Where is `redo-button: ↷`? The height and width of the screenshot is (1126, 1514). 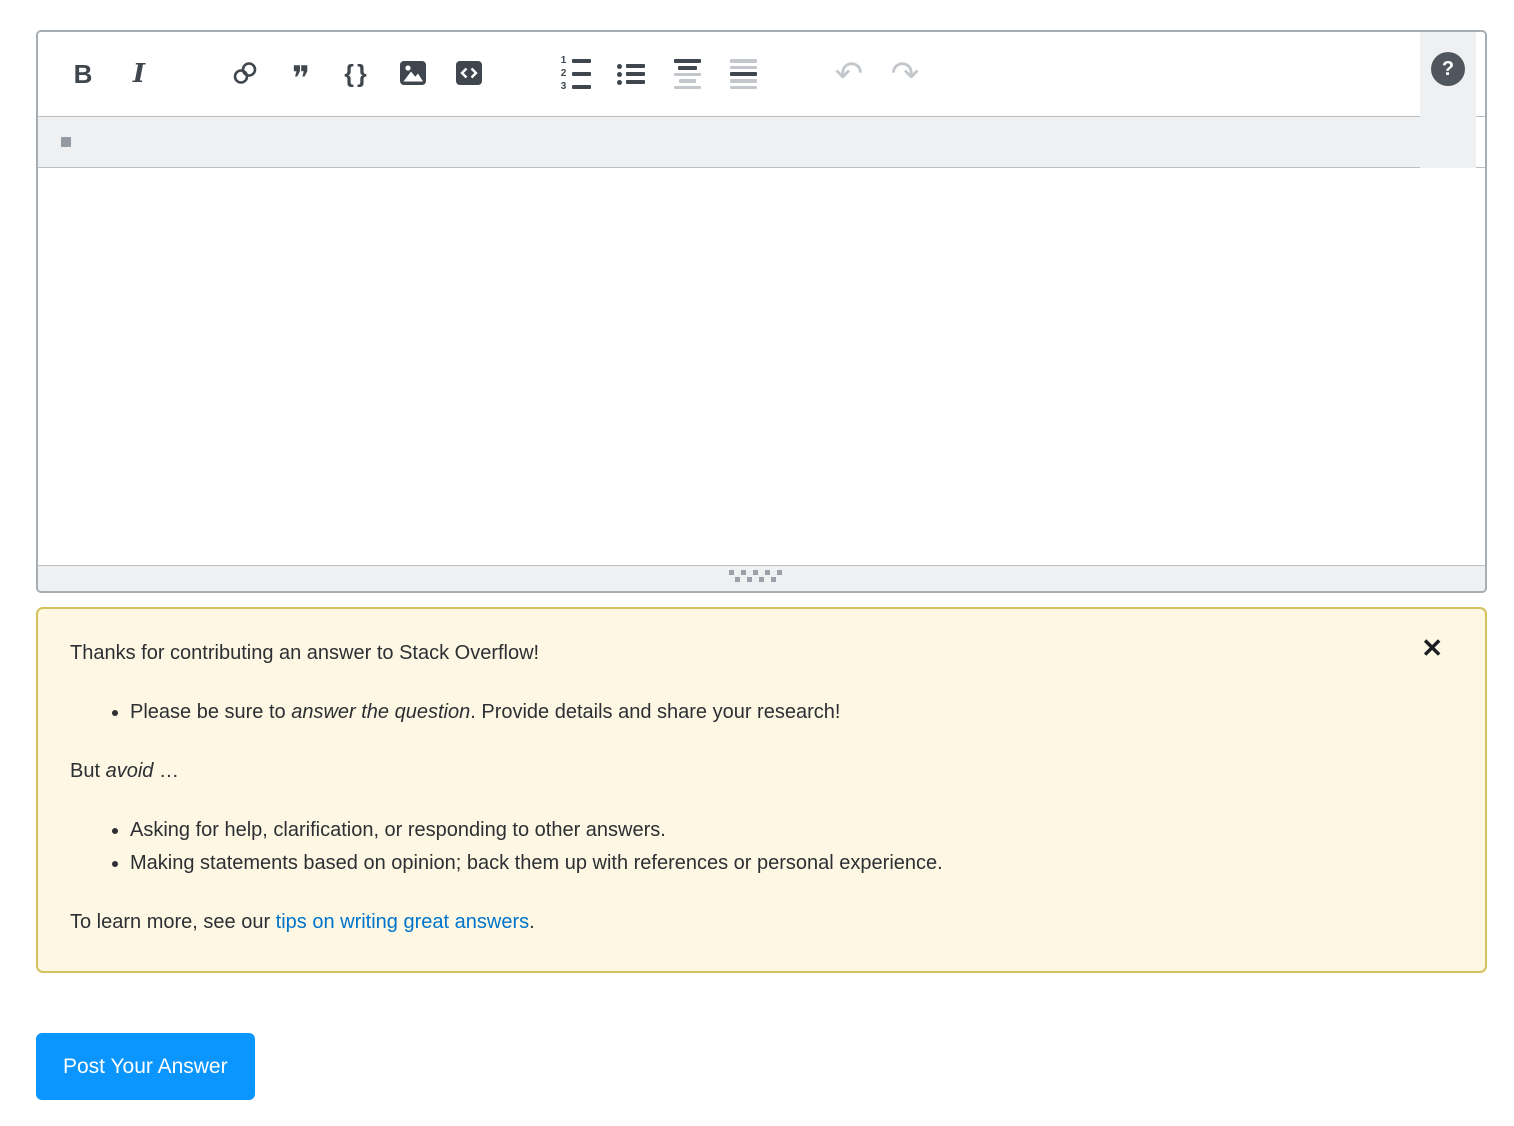 redo-button: ↷ is located at coordinates (905, 74).